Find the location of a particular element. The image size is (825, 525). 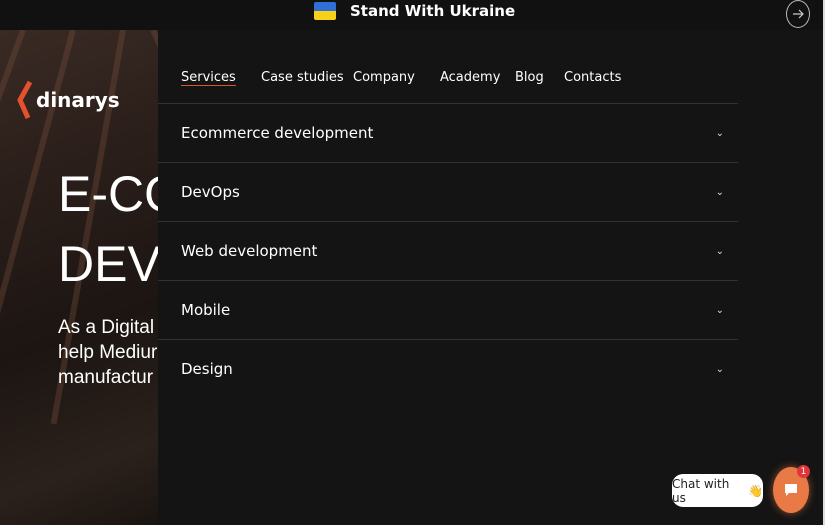

chat-with-us-bubble: Chat with us 👋 is located at coordinates (717, 490).